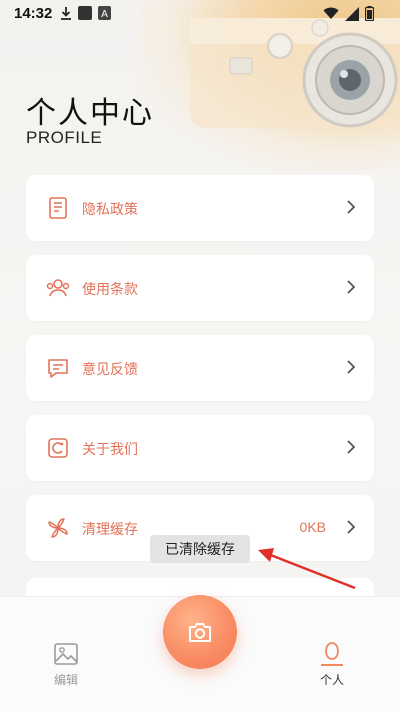 This screenshot has height=711, width=400. I want to click on tab-edit-label: 编辑, so click(65, 680).